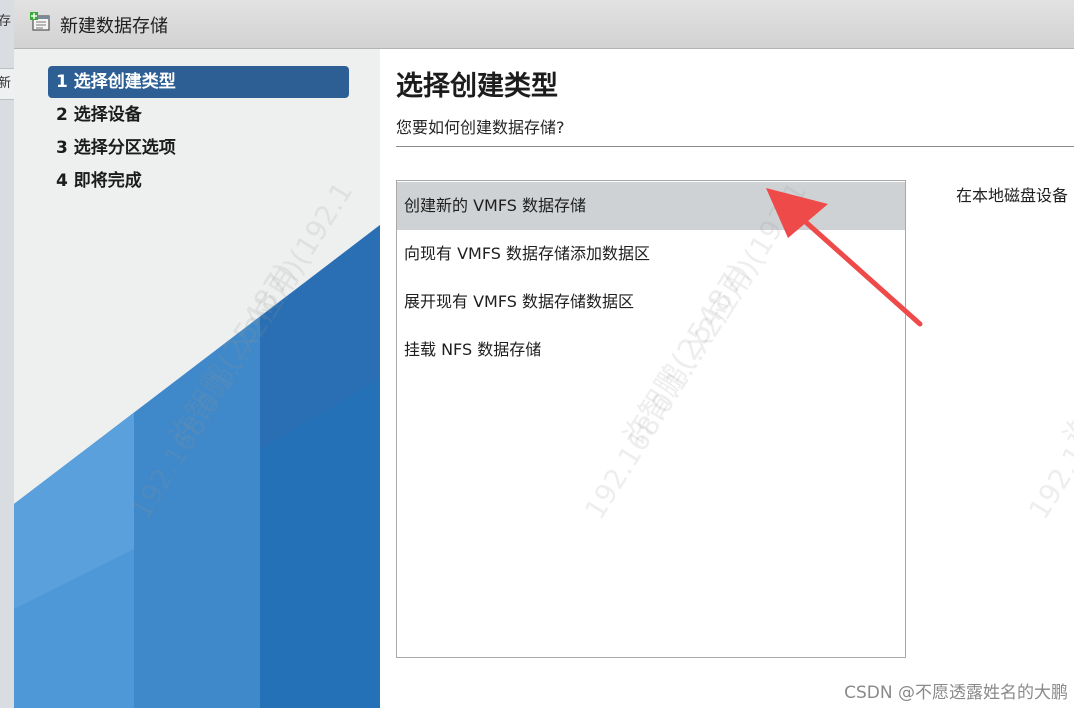 This screenshot has width=1074, height=708. Describe the element at coordinates (198, 148) in the screenshot. I see `nav-step-partition-options: 3 选择分区选项` at that location.